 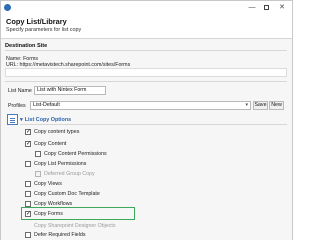 What do you see at coordinates (52, 133) in the screenshot?
I see `option-copy-content-types: ✓ Copy content types` at bounding box center [52, 133].